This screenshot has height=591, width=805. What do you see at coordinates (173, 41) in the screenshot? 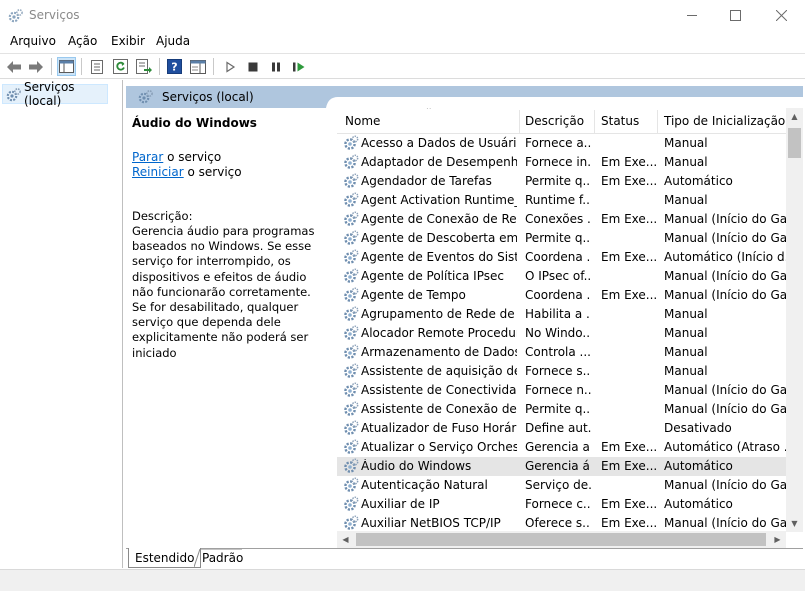
I see `menu-ajuda: Ajuda` at bounding box center [173, 41].